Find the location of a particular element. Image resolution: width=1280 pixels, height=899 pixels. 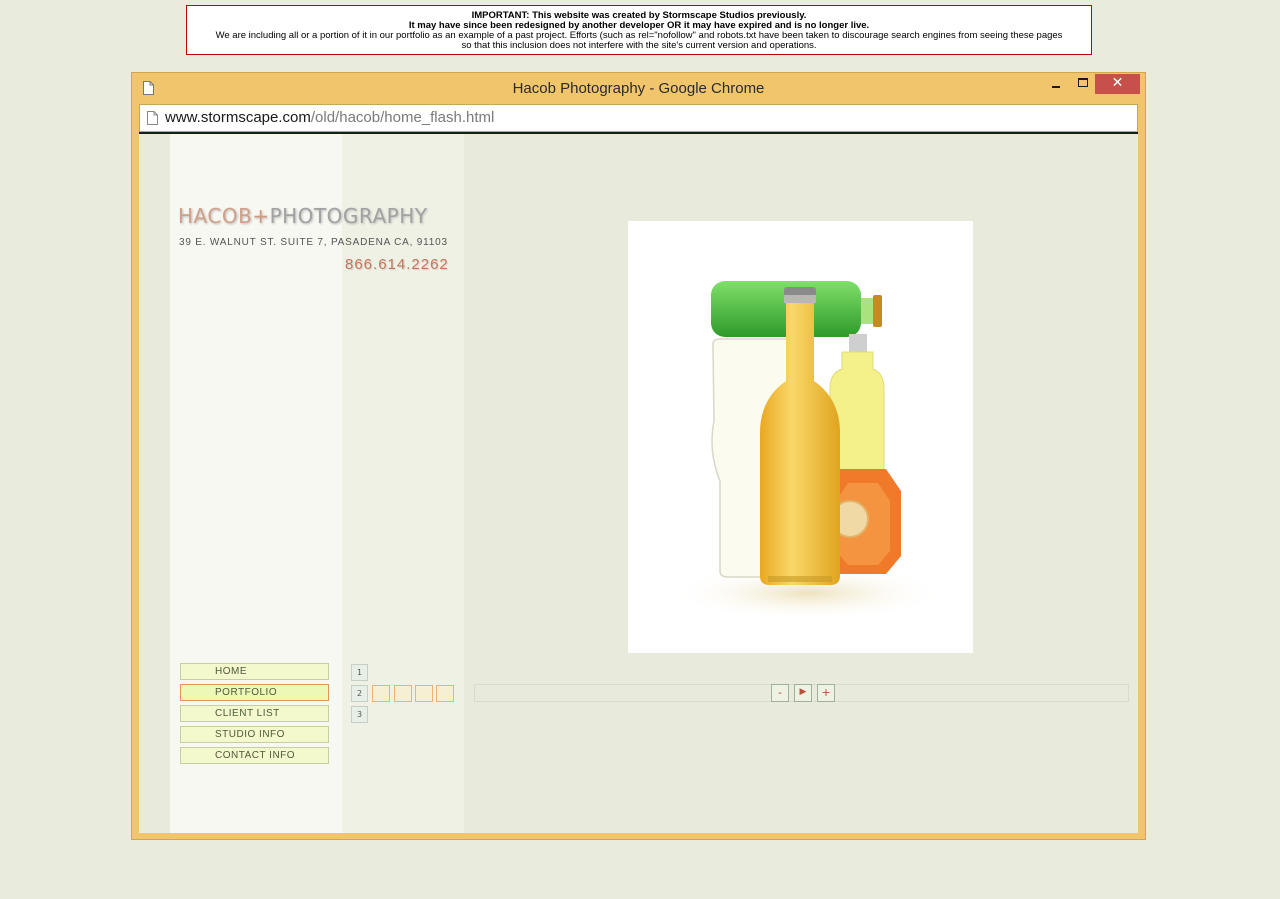

nav-studio-info: STUDIO INFO is located at coordinates (254, 734).